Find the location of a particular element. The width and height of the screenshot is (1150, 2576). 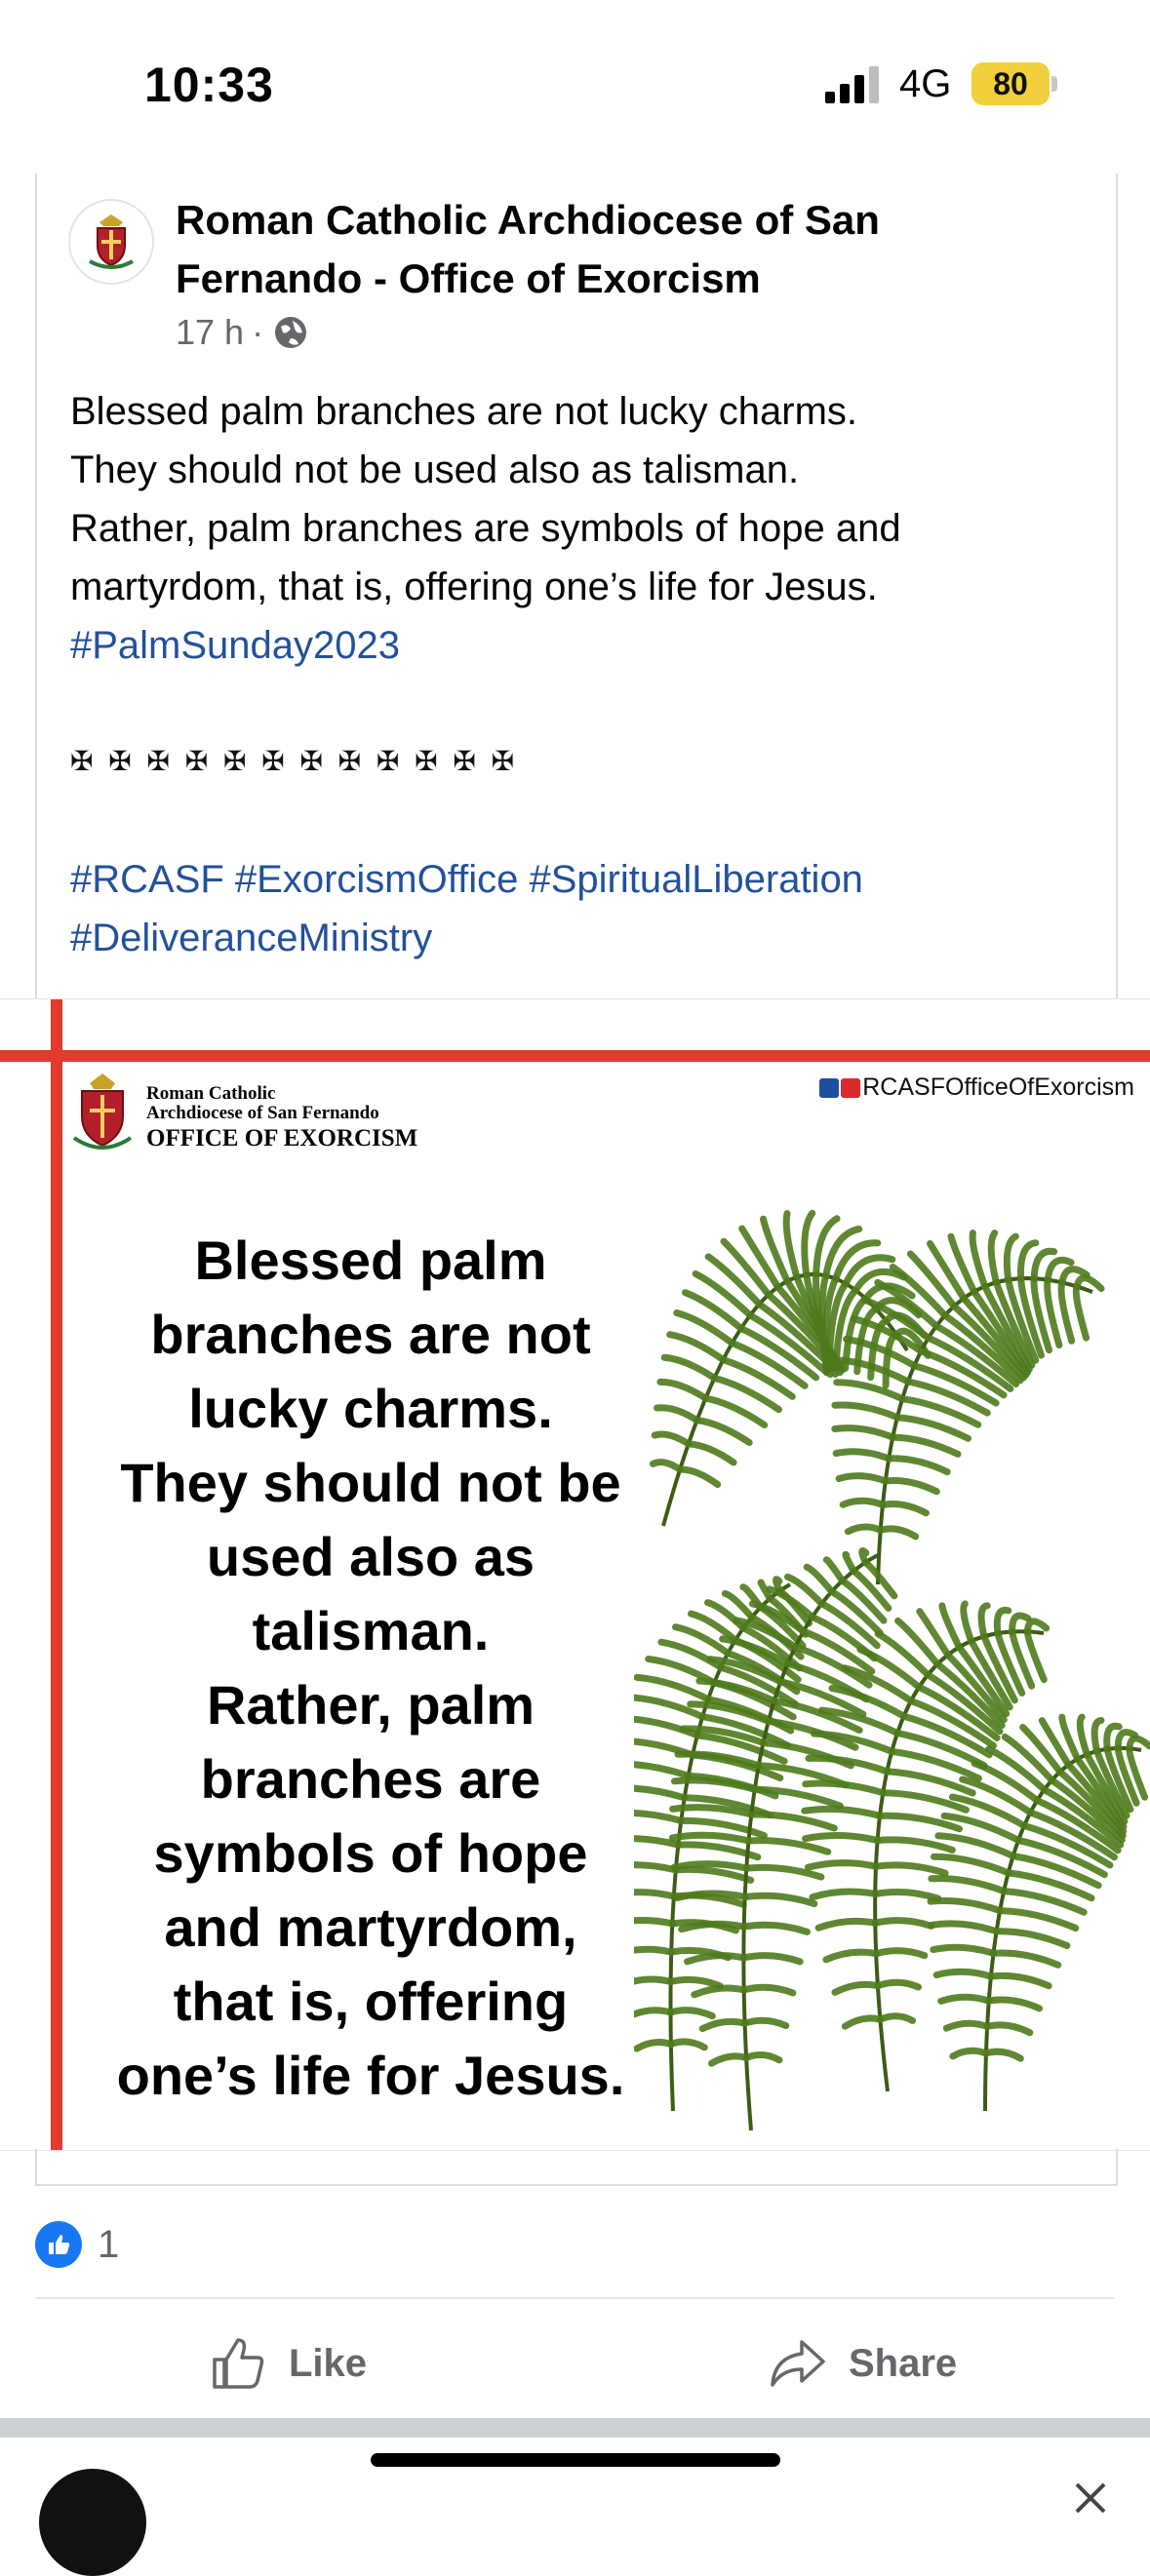

hashtag-link: #DeliveranceMinistry is located at coordinates (572, 938).